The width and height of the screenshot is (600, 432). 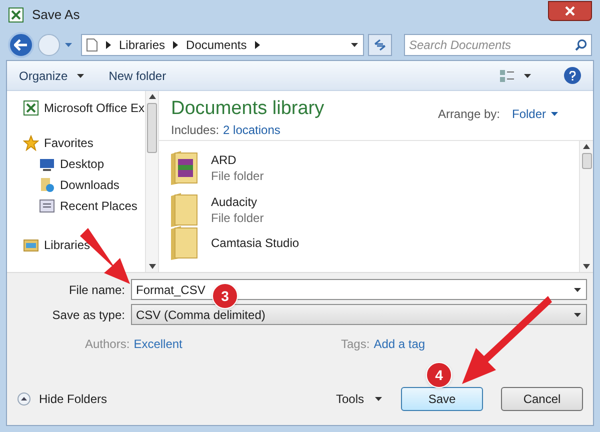 I want to click on refresh-button, so click(x=380, y=45).